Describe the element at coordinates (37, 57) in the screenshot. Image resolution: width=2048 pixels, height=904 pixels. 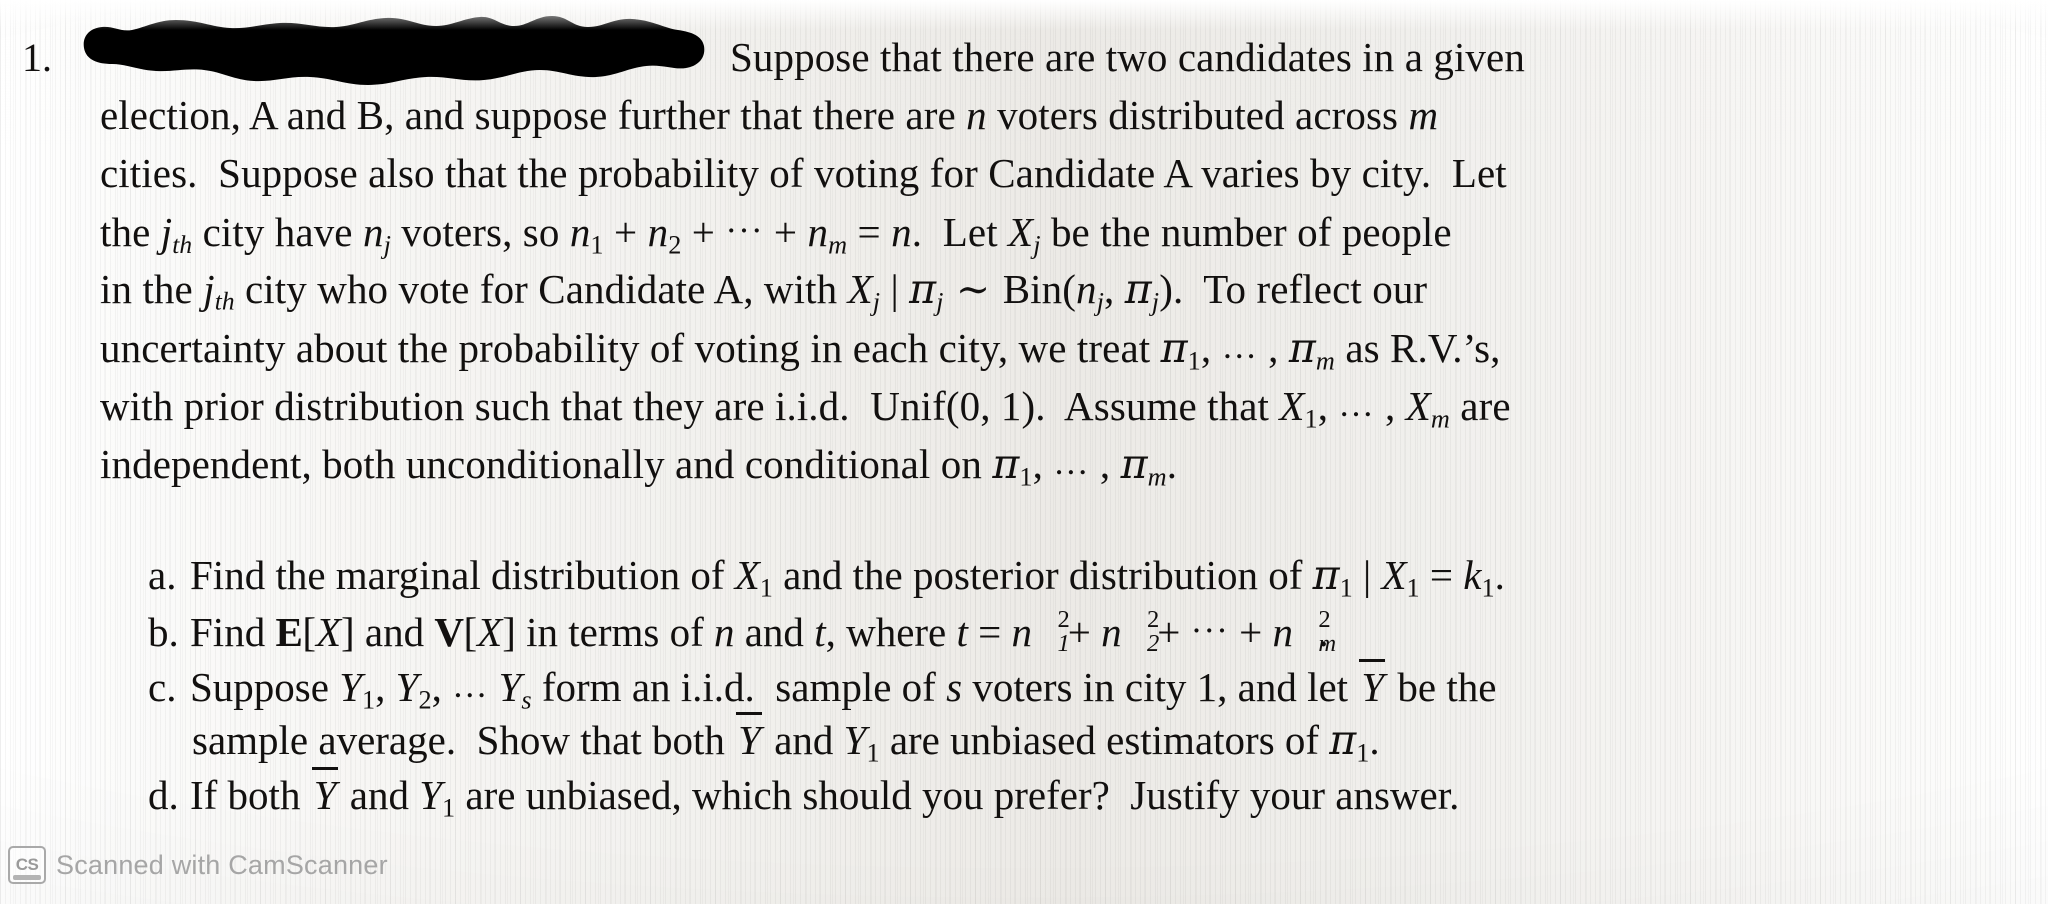
I see `question-number: 1.` at that location.